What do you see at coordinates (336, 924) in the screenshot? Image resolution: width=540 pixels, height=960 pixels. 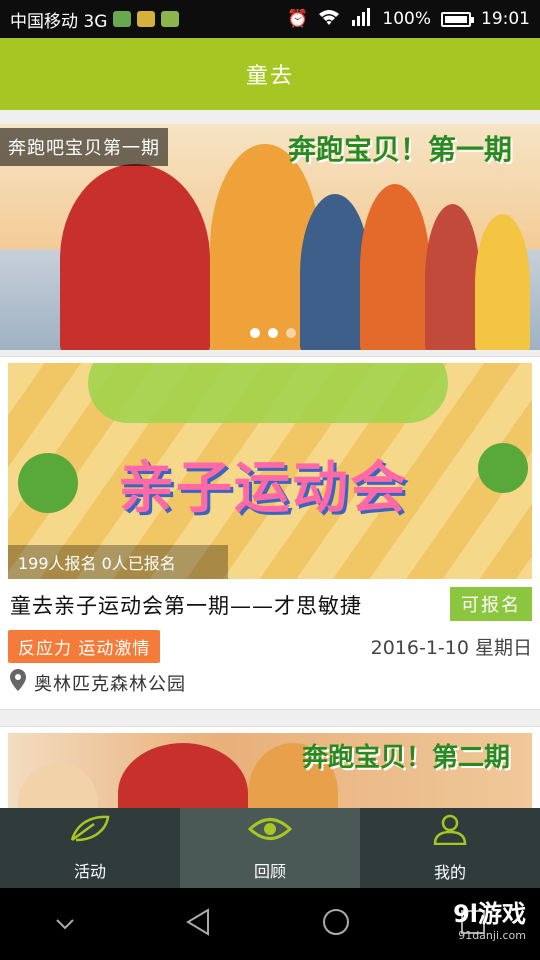 I see `home-circle-icon` at bounding box center [336, 924].